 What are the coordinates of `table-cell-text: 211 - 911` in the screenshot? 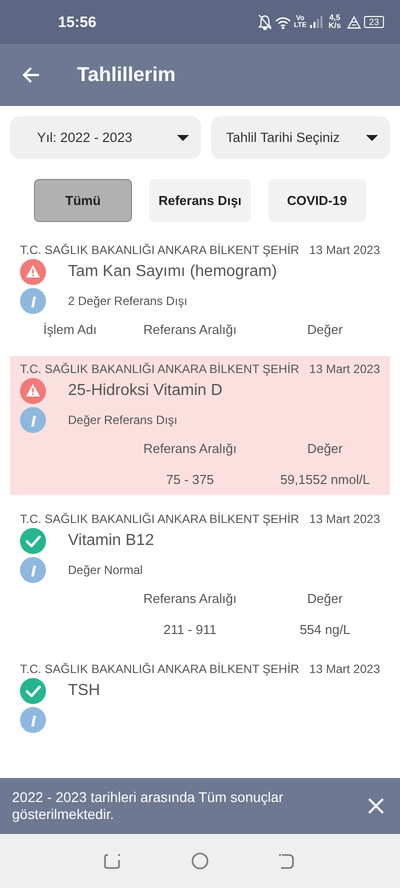 It's located at (190, 629).